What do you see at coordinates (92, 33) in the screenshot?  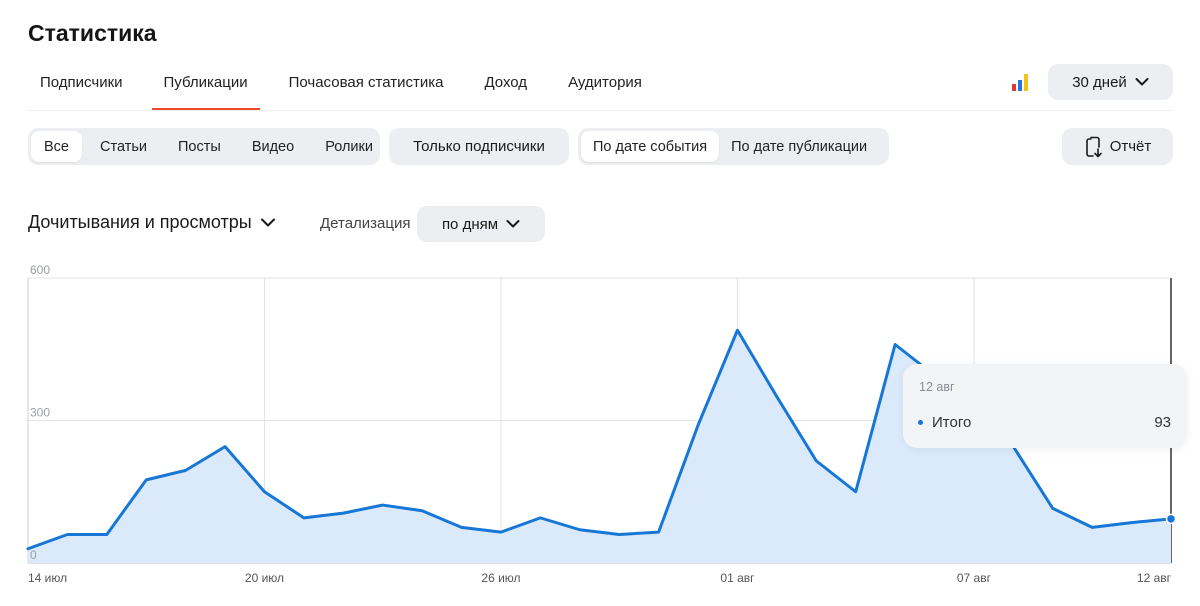 I see `page-title: Статистика` at bounding box center [92, 33].